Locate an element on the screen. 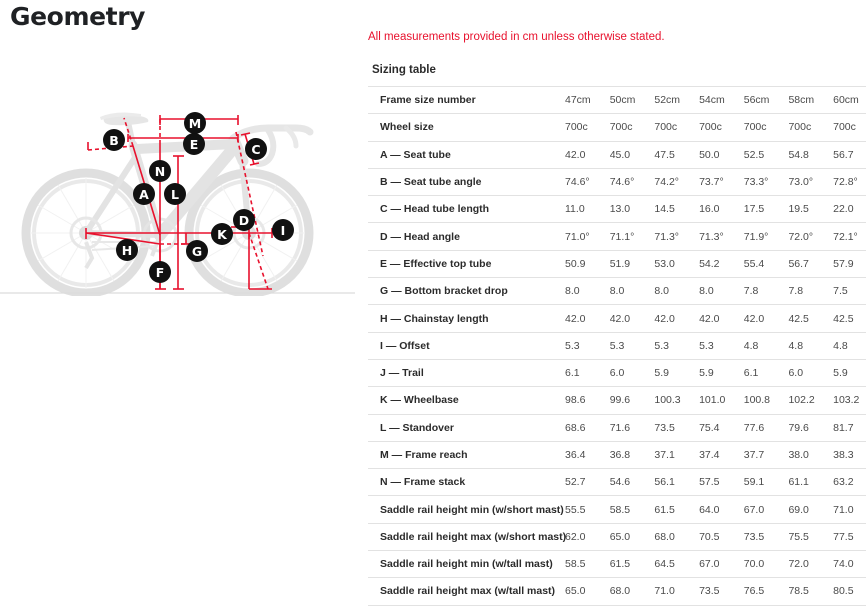 Image resolution: width=866 pixels, height=606 pixels. table-cell: 99.6 is located at coordinates (620, 400).